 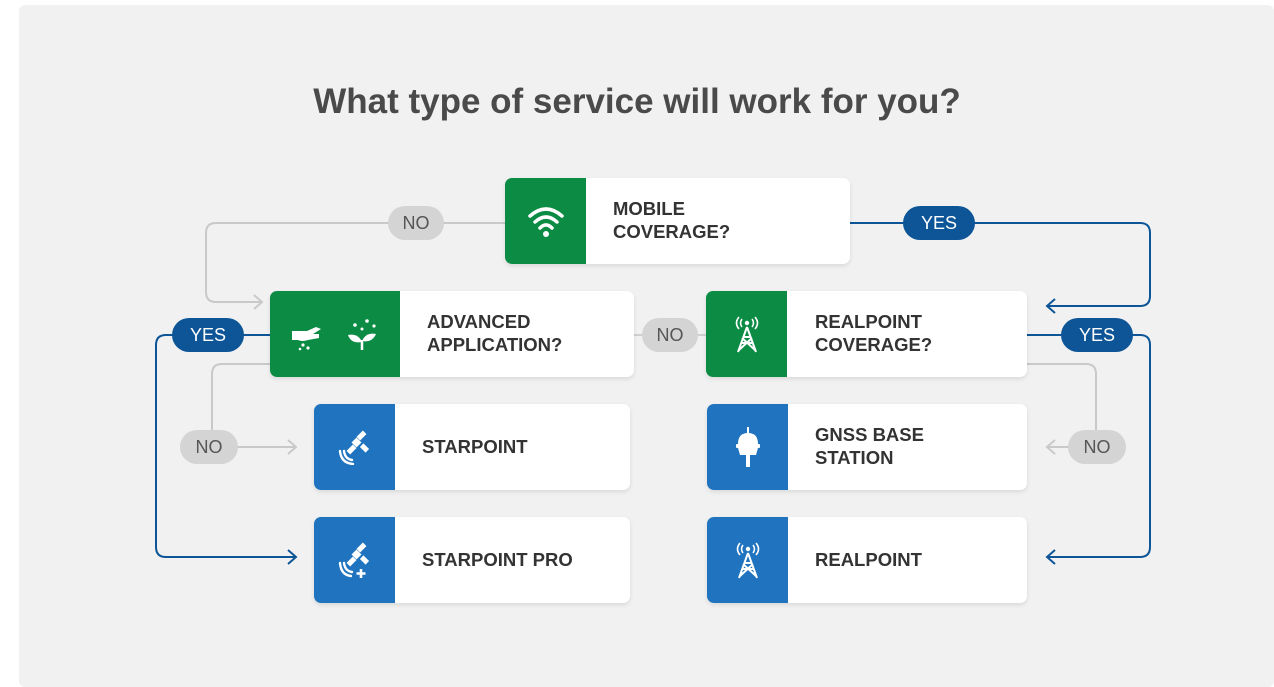 I want to click on realpoint-node: REALPOINT, so click(x=867, y=560).